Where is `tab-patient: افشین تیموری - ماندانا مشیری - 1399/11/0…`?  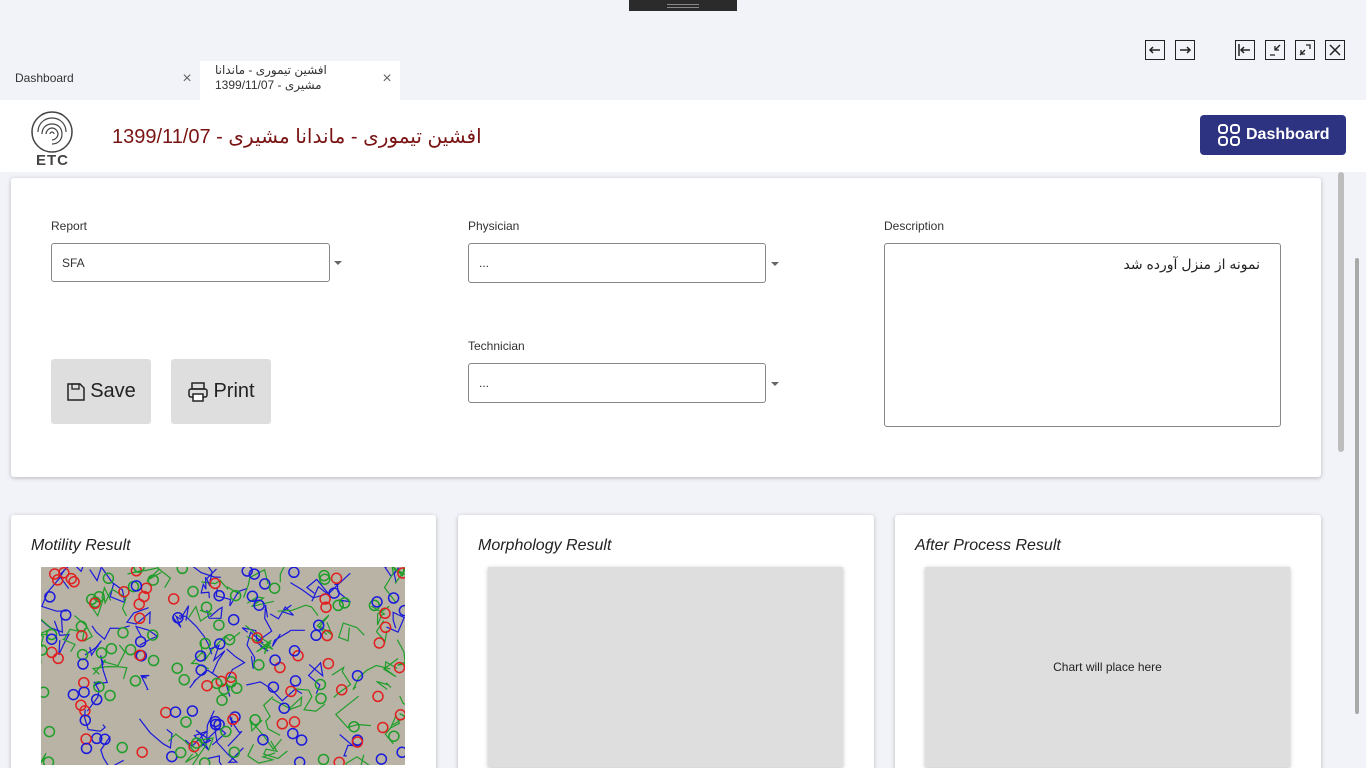
tab-patient: افشین تیموری - ماندانا مشیری - 1399/11/0… is located at coordinates (300, 80).